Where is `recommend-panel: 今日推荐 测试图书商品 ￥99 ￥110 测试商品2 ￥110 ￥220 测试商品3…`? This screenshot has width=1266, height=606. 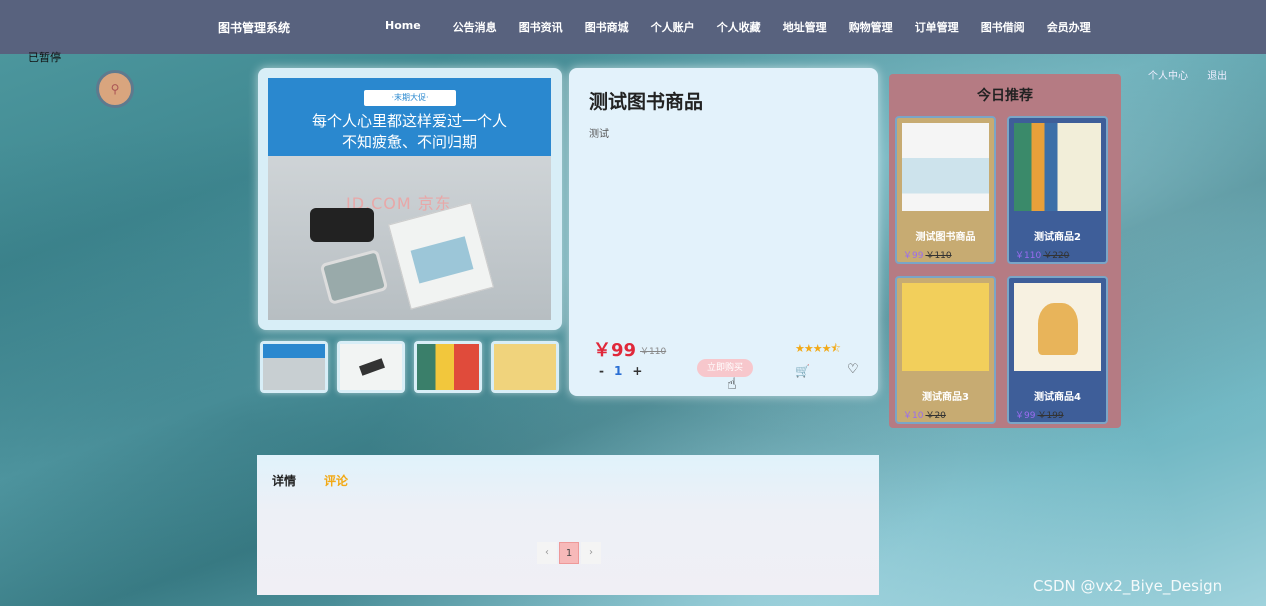 recommend-panel: 今日推荐 测试图书商品 ￥99 ￥110 测试商品2 ￥110 ￥220 测试商品3… is located at coordinates (1005, 251).